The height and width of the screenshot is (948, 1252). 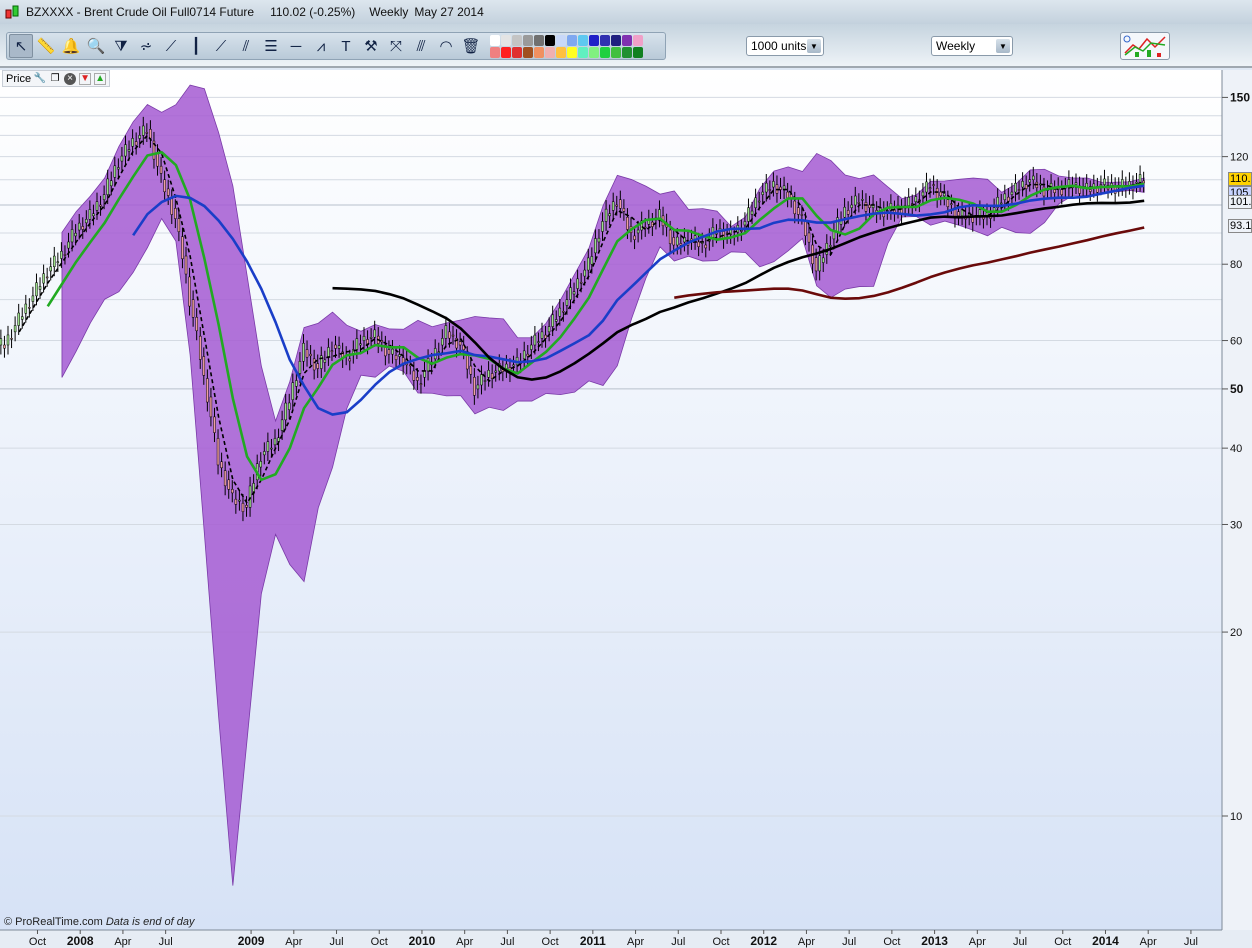 What do you see at coordinates (1240, 179) in the screenshot?
I see `price-badge: 110.02` at bounding box center [1240, 179].